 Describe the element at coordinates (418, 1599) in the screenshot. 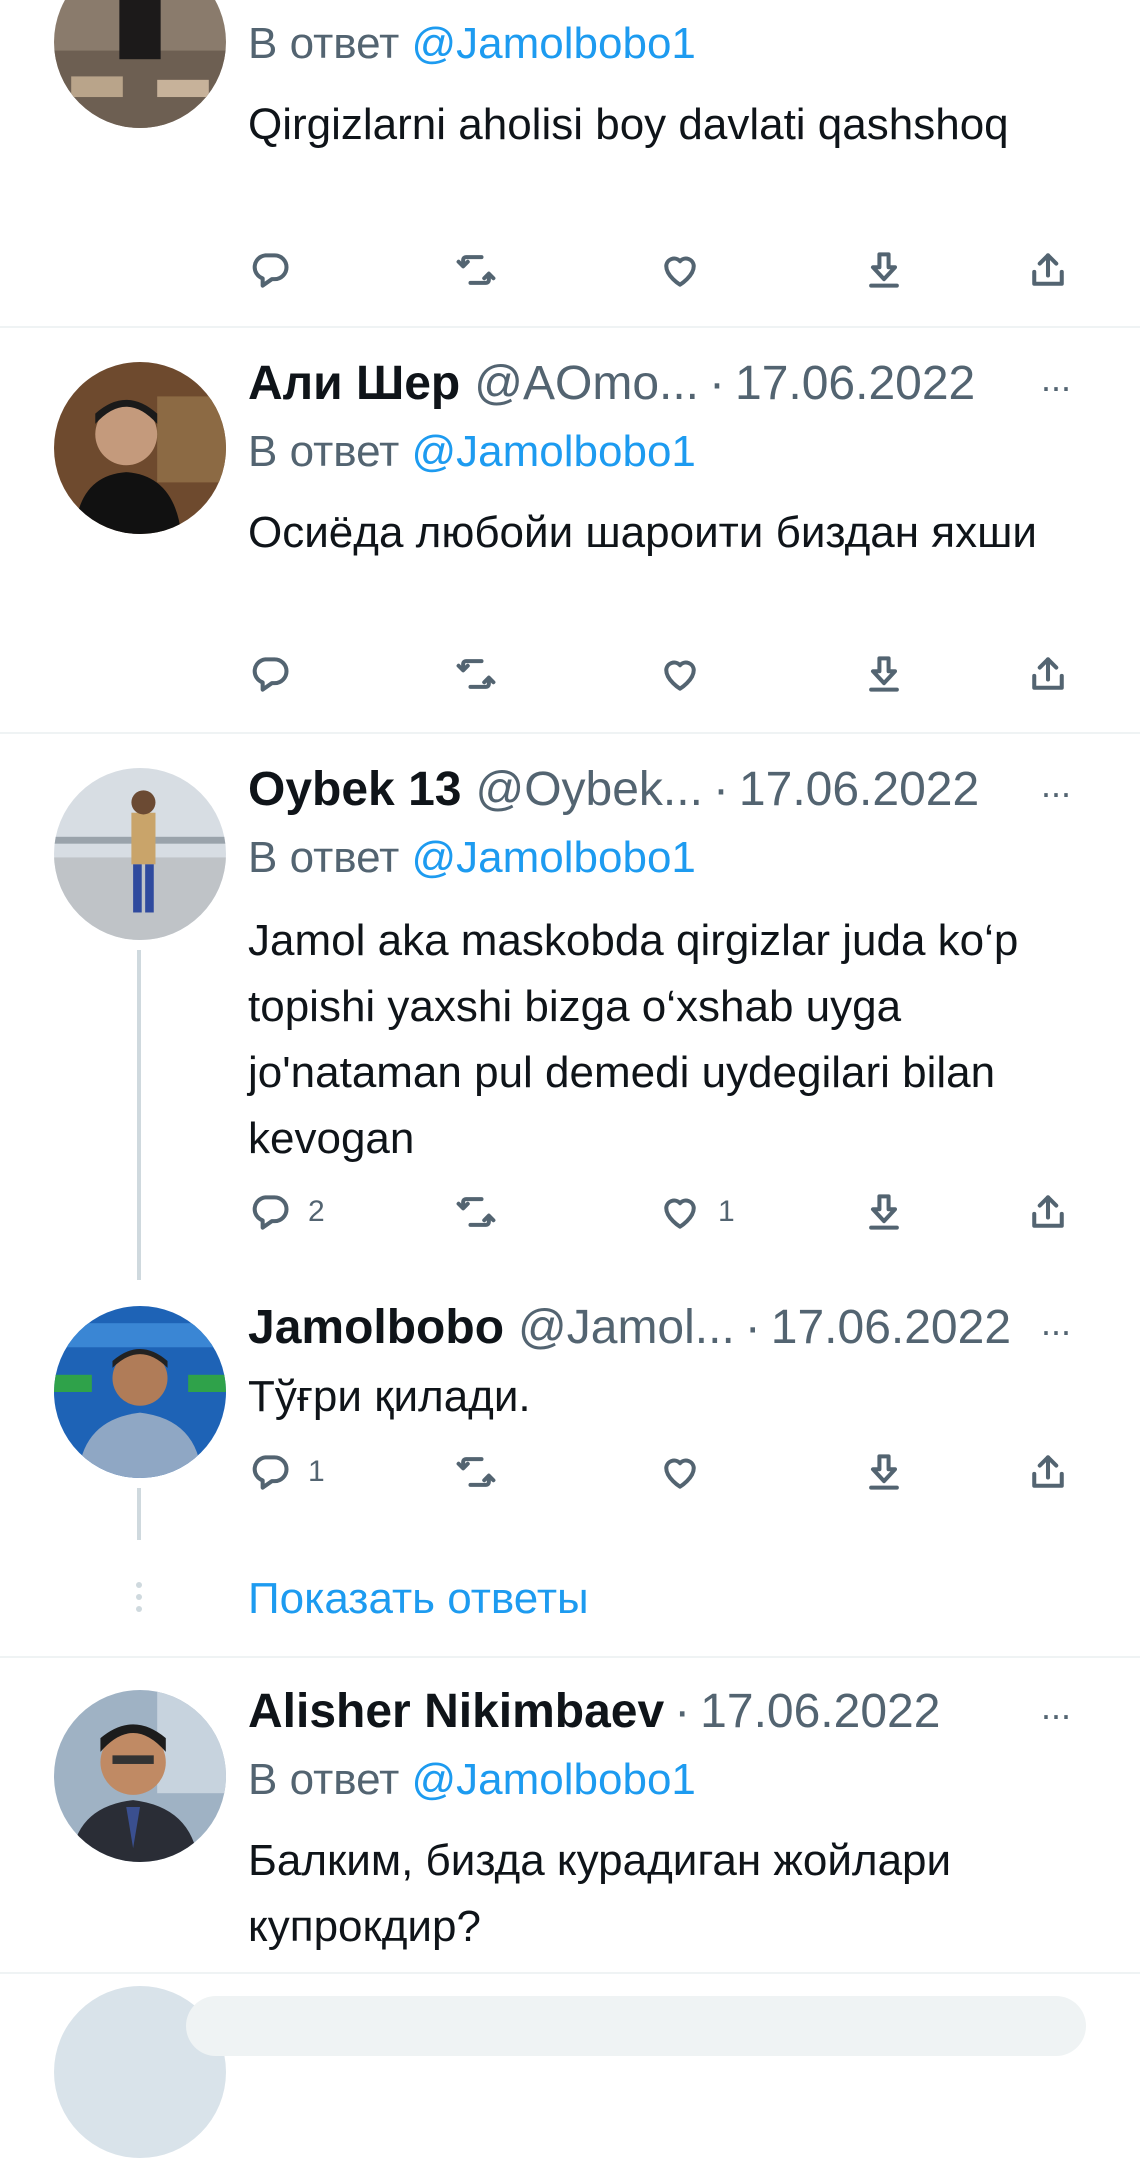

I see `show-replies-link: Показать ответы` at that location.